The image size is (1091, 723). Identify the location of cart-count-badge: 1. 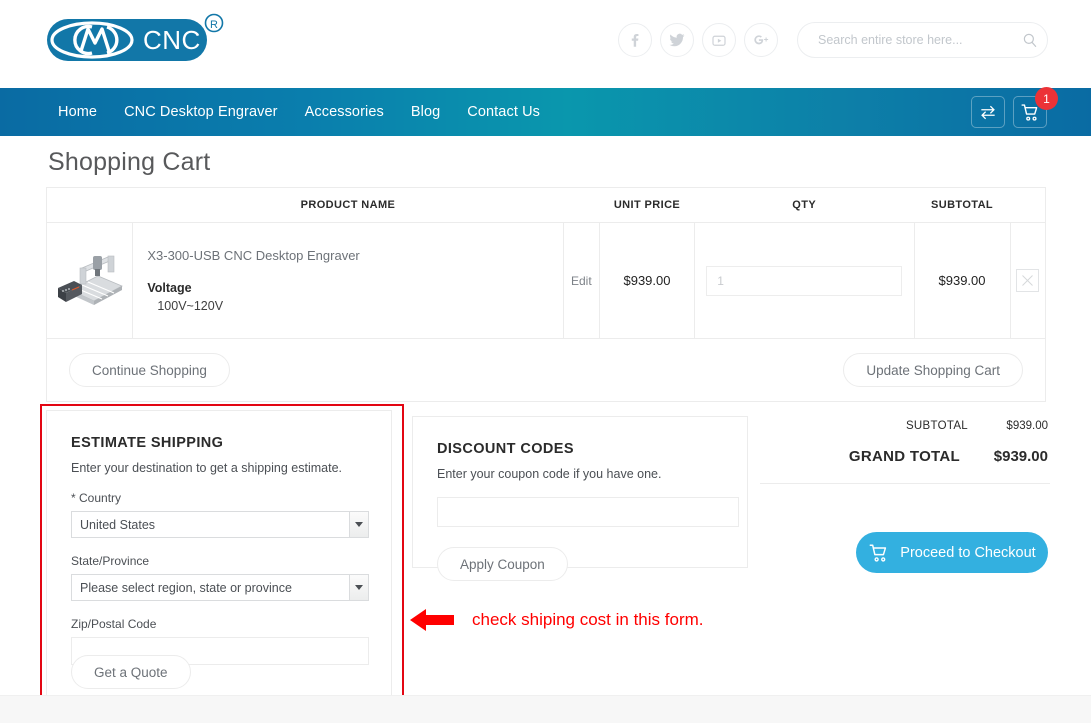
(1046, 98).